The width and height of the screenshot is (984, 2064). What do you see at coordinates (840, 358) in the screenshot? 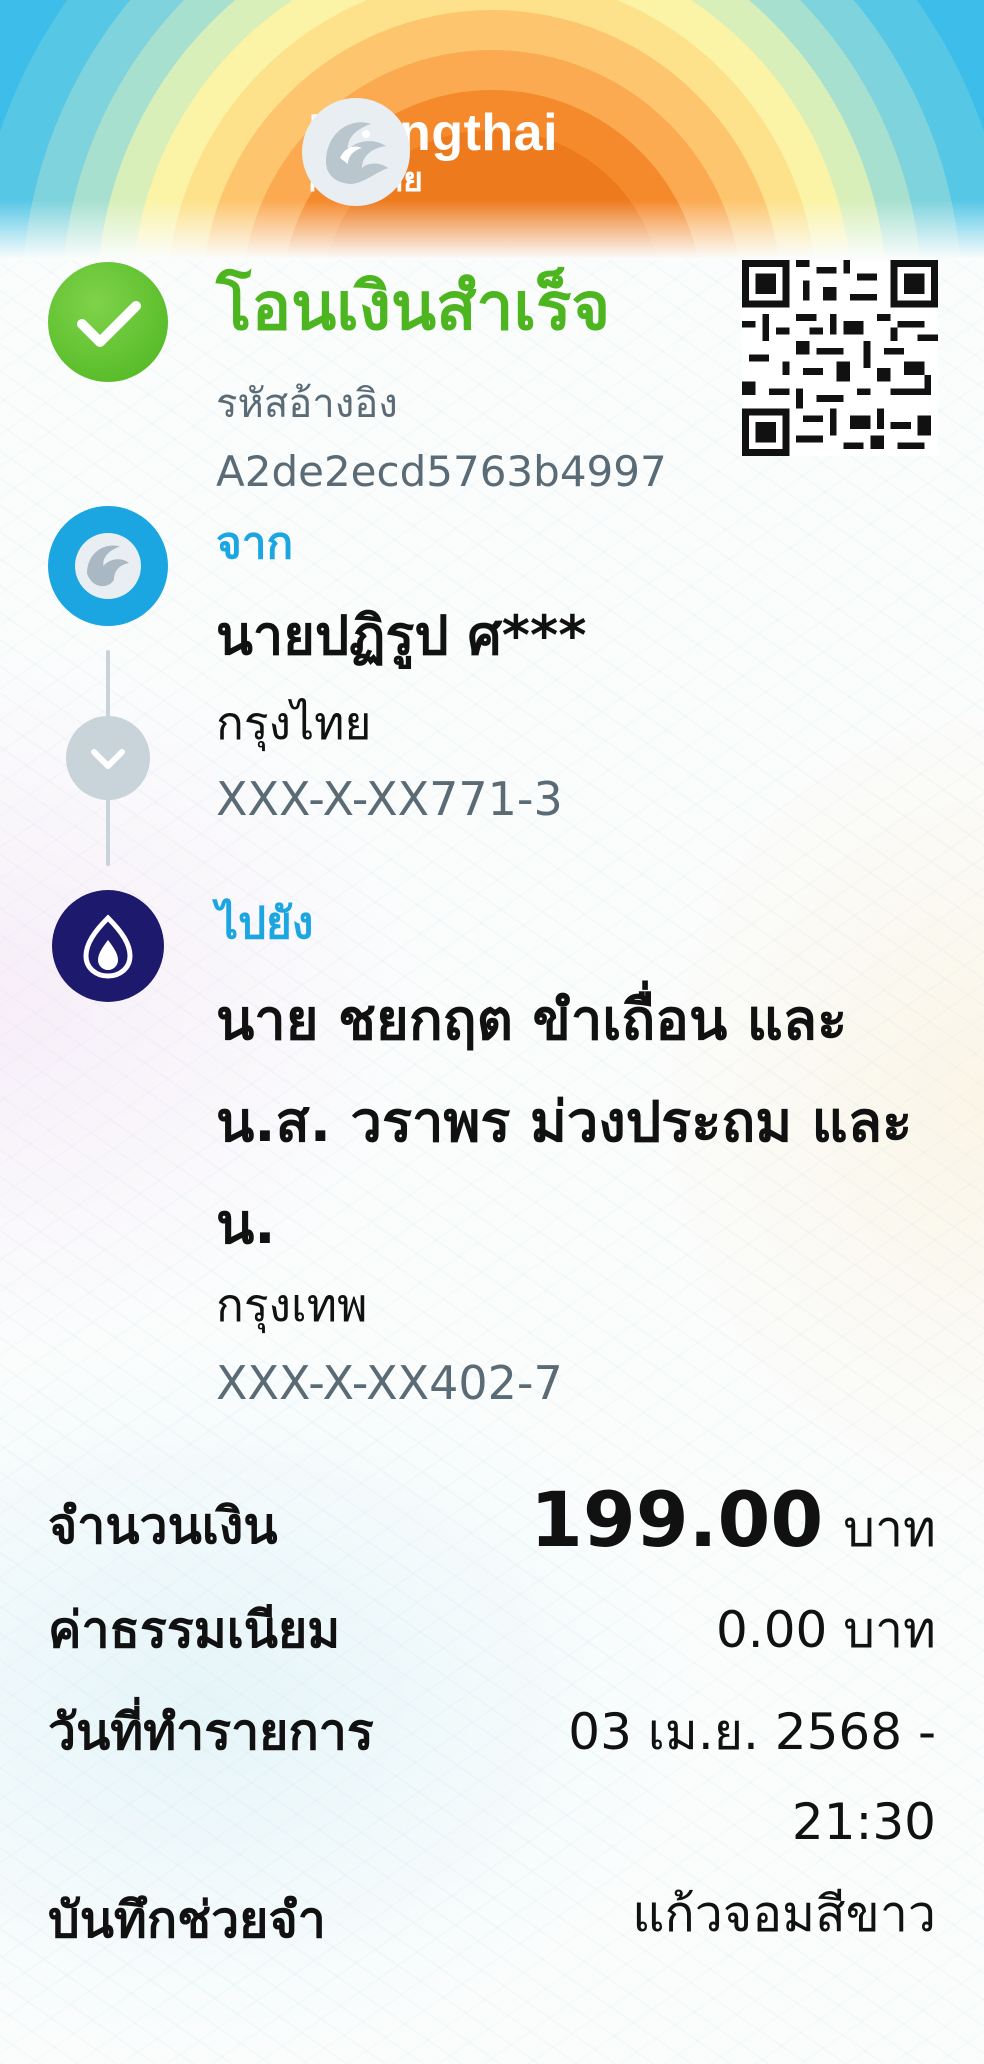
I see `qr-code` at bounding box center [840, 358].